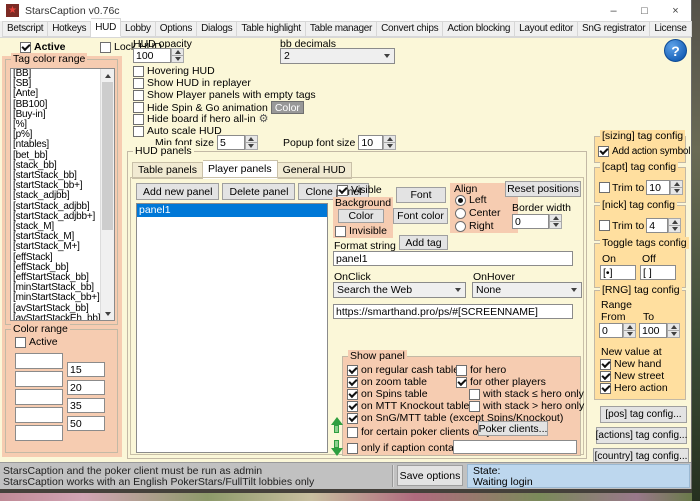  What do you see at coordinates (675, 10) in the screenshot?
I see `close-button: ×` at bounding box center [675, 10].